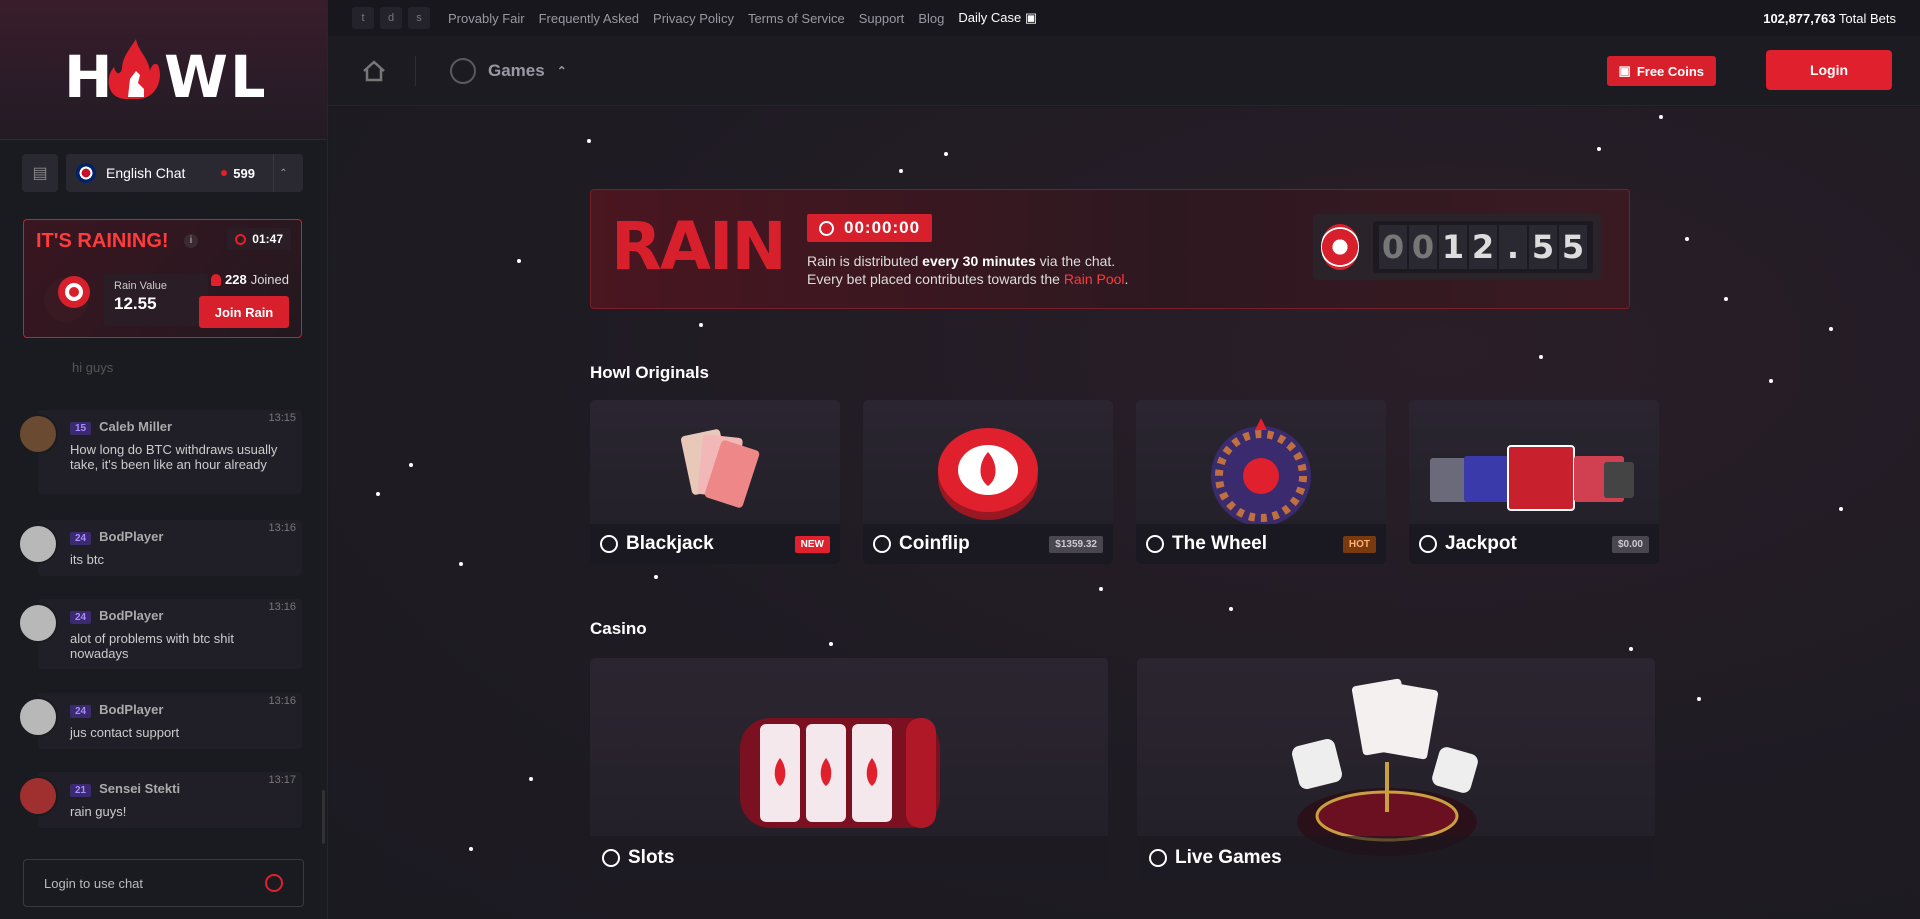 The width and height of the screenshot is (1920, 919). What do you see at coordinates (125, 732) in the screenshot?
I see `message-text: jus contact support` at bounding box center [125, 732].